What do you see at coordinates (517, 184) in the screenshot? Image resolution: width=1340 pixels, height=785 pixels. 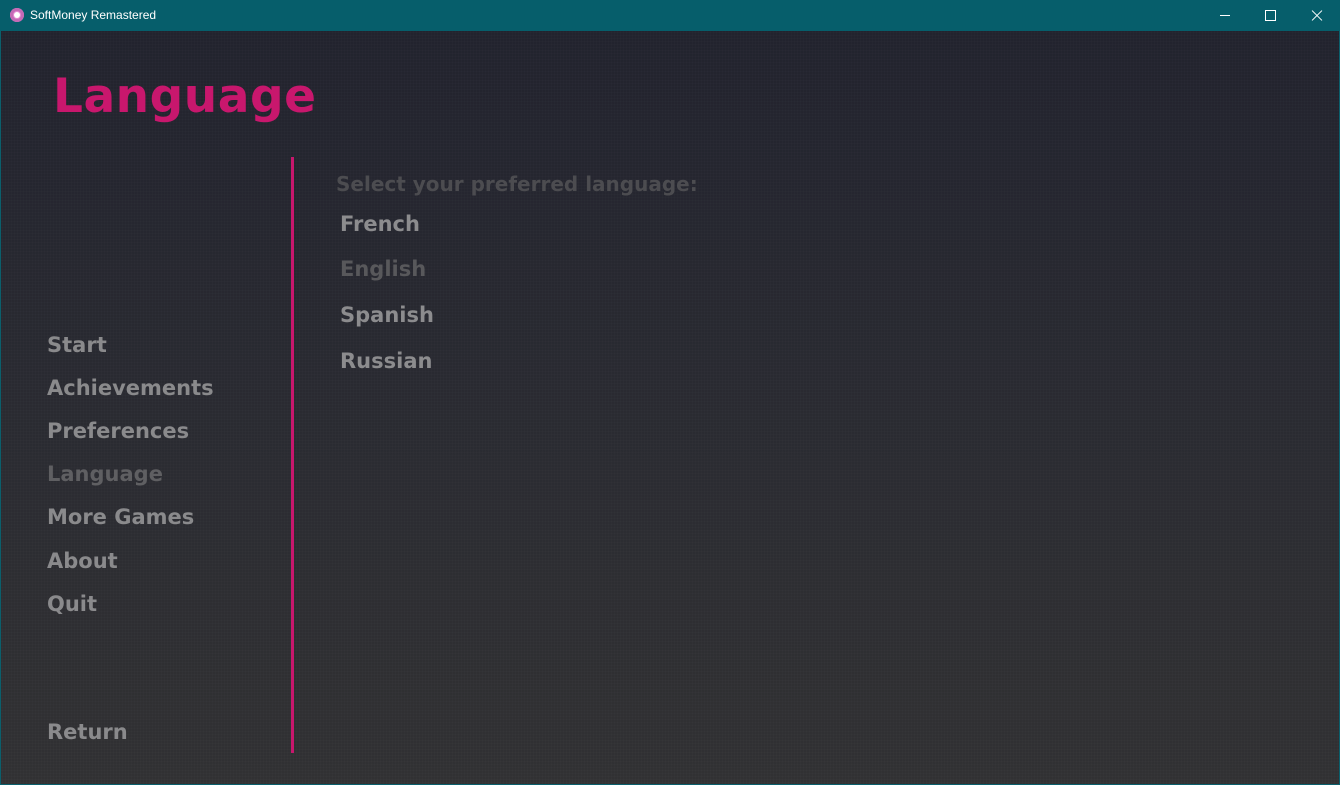 I see `language-prompt: Select your preferred language:` at bounding box center [517, 184].